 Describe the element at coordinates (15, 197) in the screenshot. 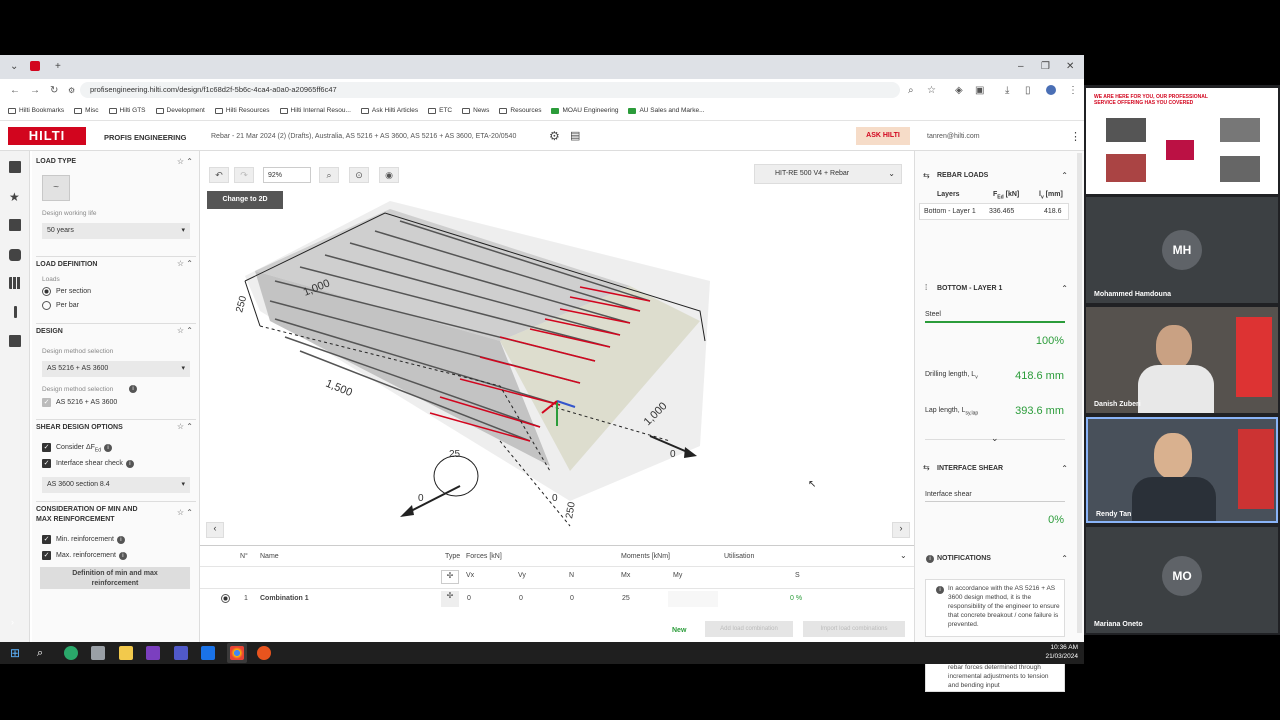

I see `favorites-star-icon: ★` at that location.